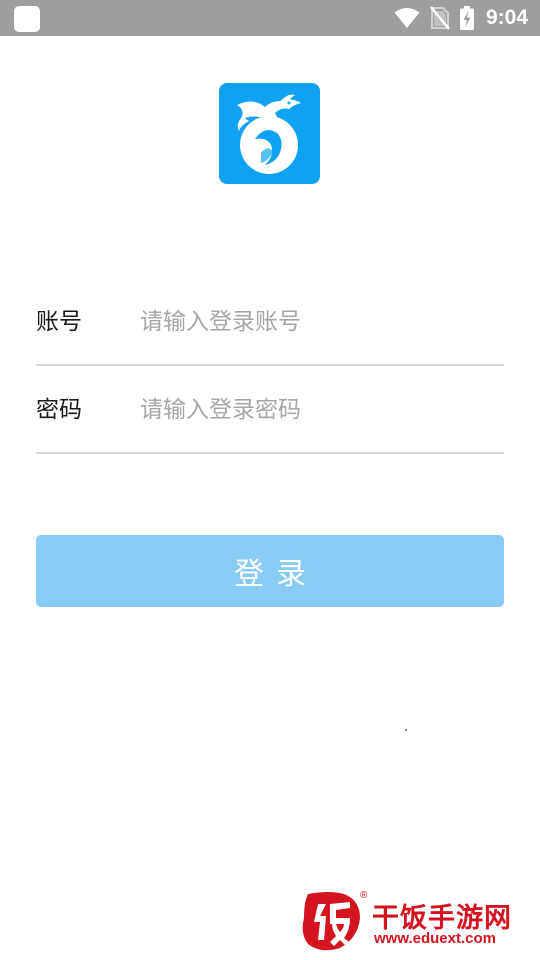 This screenshot has width=540, height=960. I want to click on no-sim-icon, so click(440, 18).